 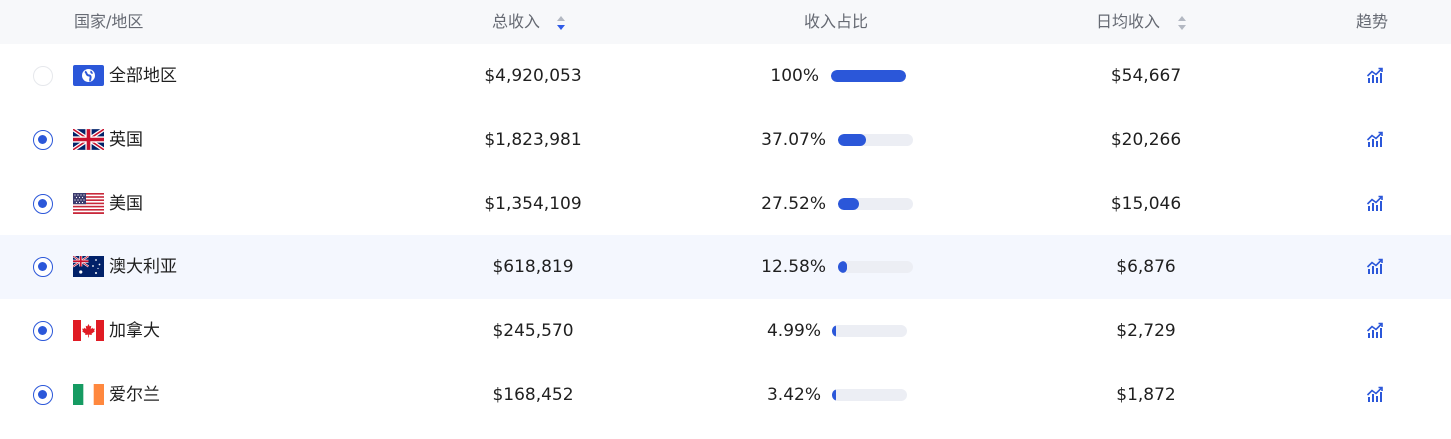 I want to click on revenue-share-percent: 3.42%, so click(x=793, y=395).